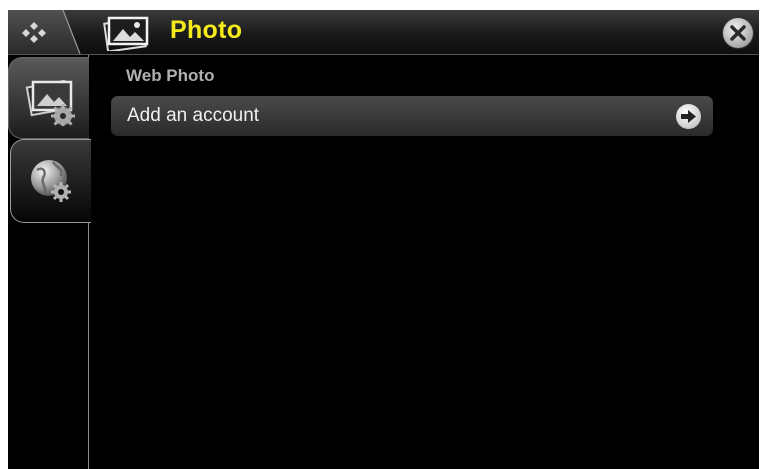  What do you see at coordinates (193, 115) in the screenshot?
I see `list-item-label: Add an account` at bounding box center [193, 115].